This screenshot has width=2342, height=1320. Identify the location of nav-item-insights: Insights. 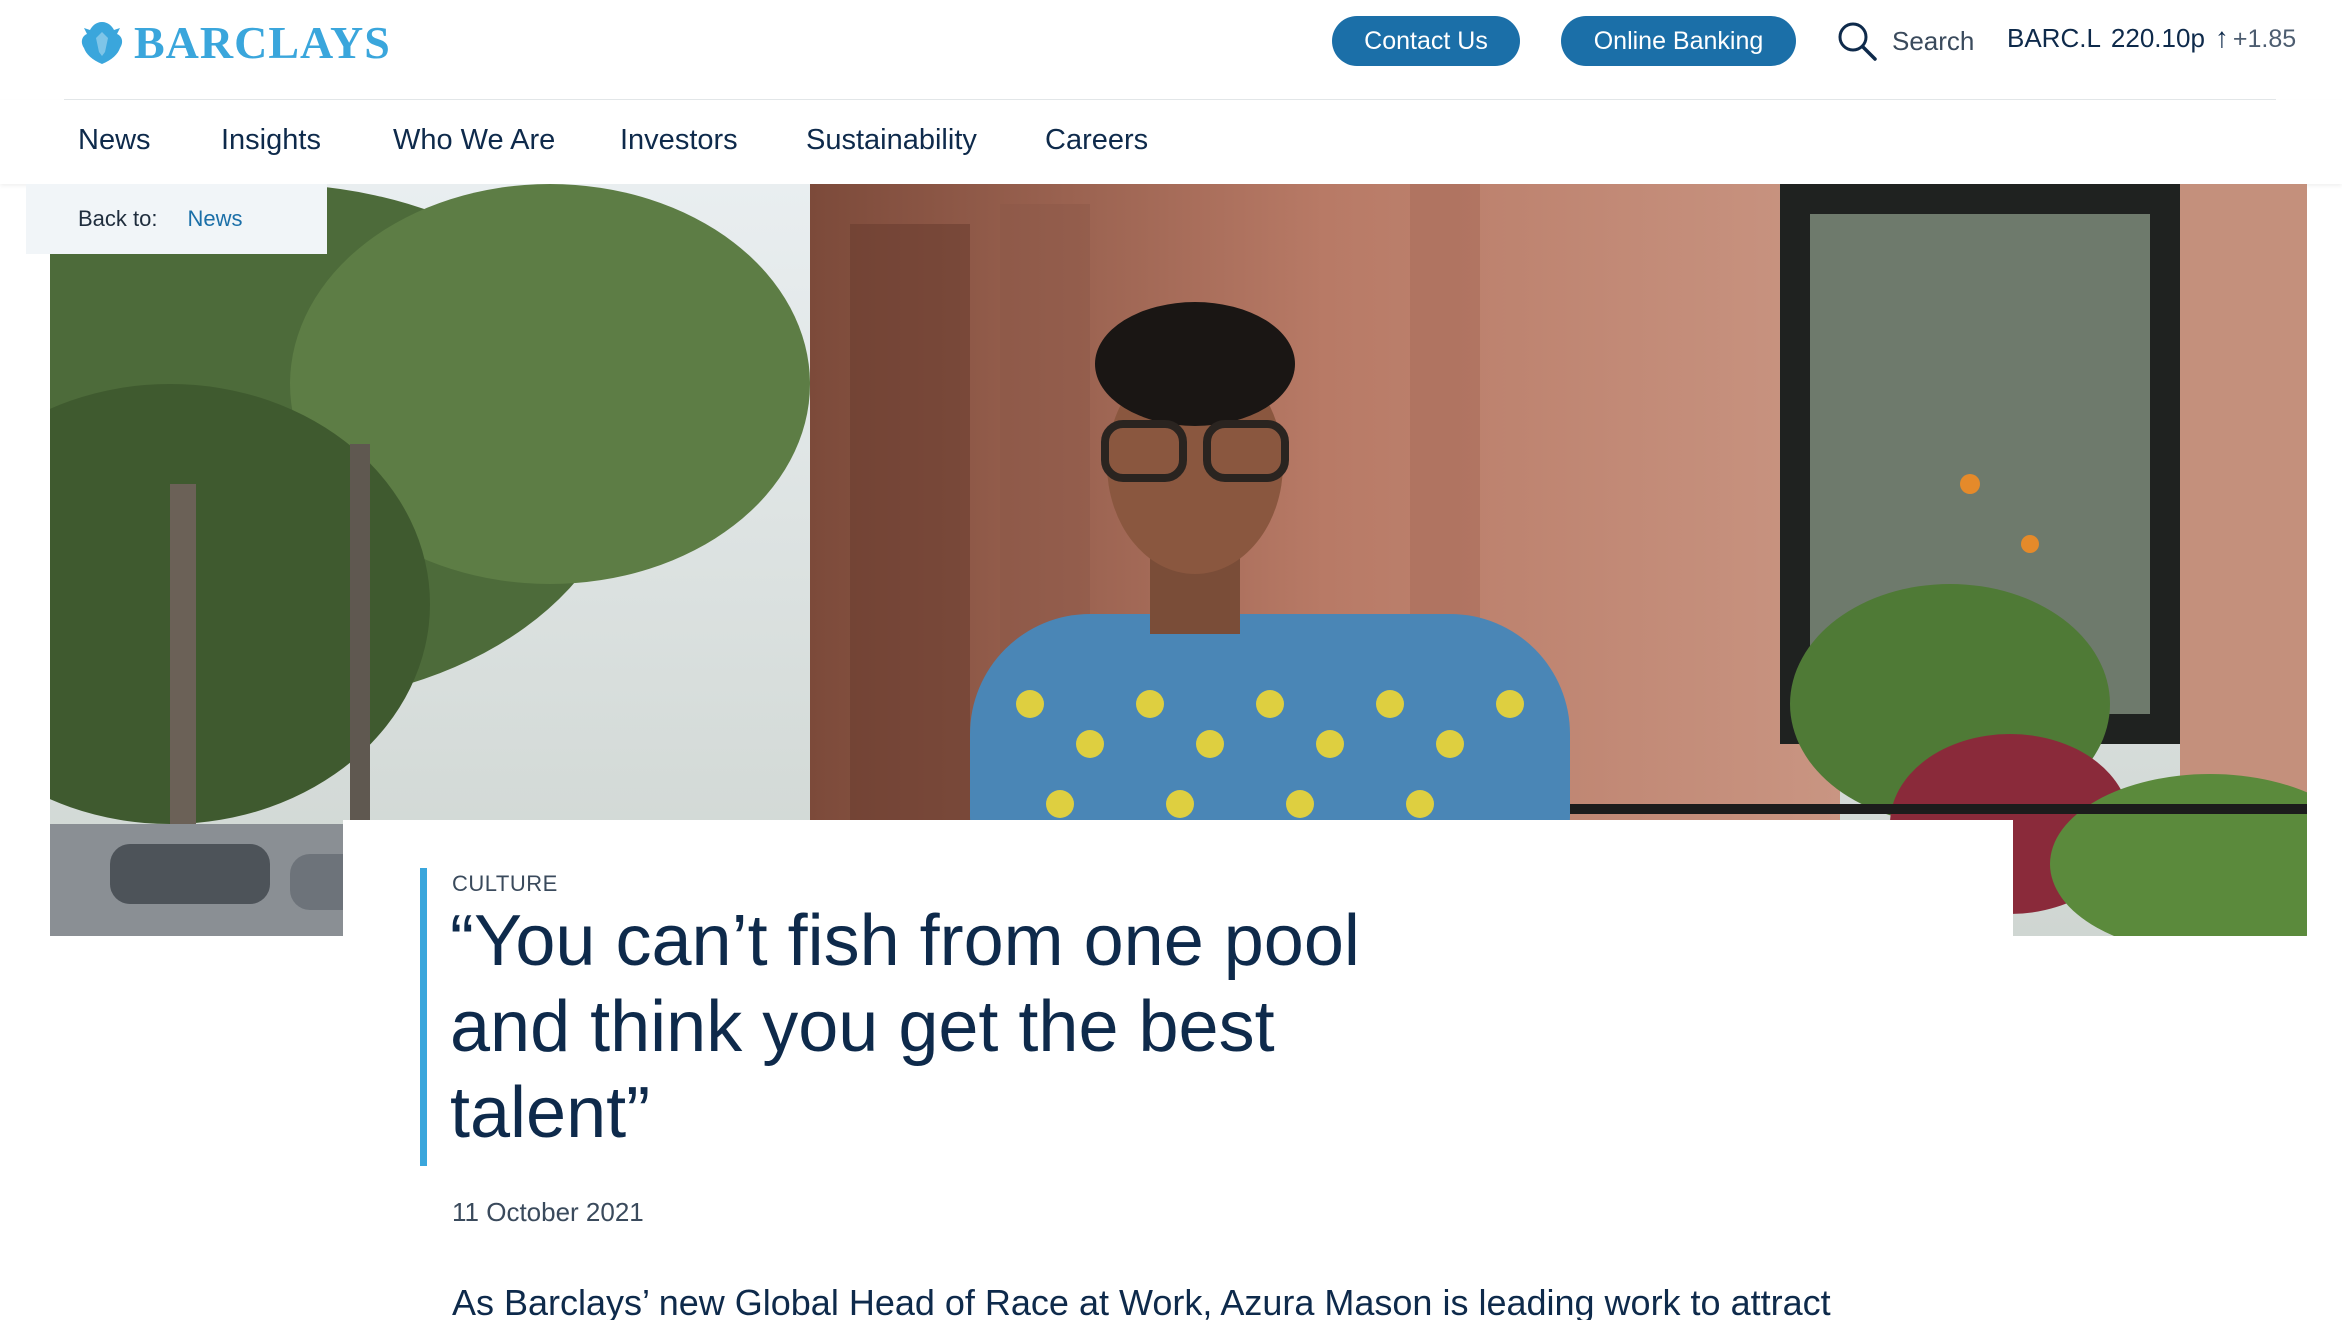
(271, 140).